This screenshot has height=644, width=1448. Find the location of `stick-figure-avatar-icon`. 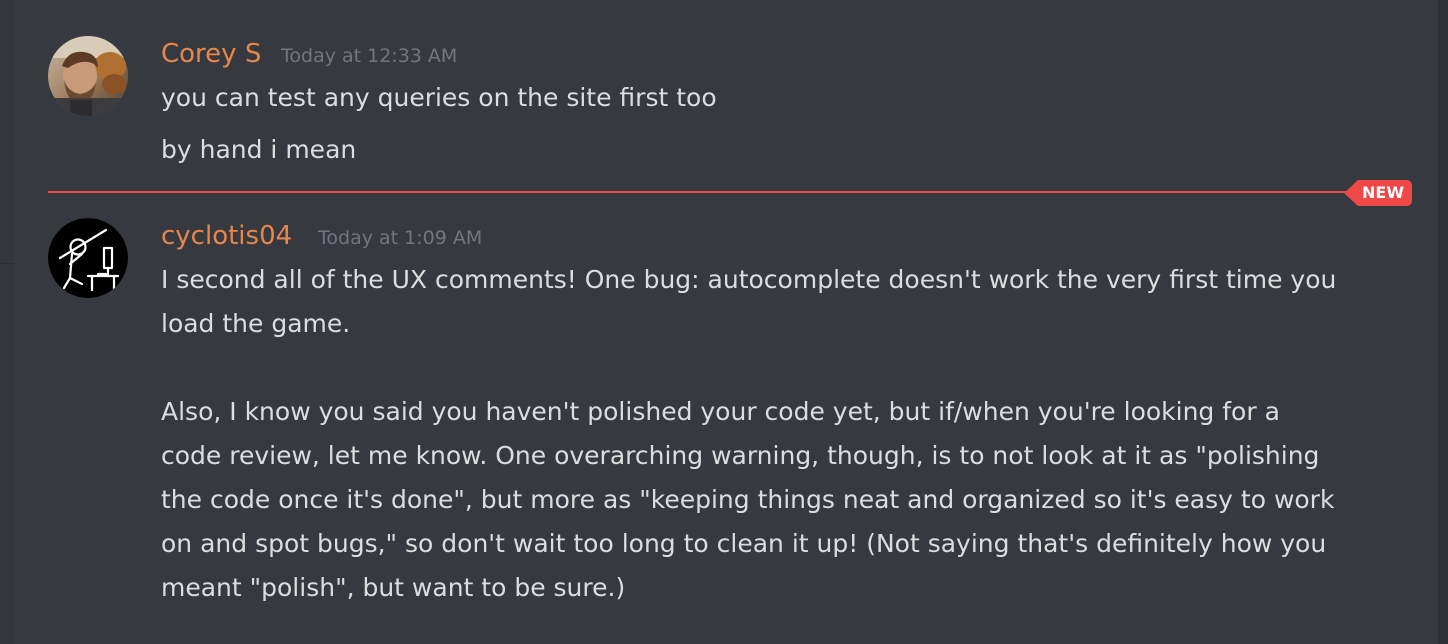

stick-figure-avatar-icon is located at coordinates (88, 258).